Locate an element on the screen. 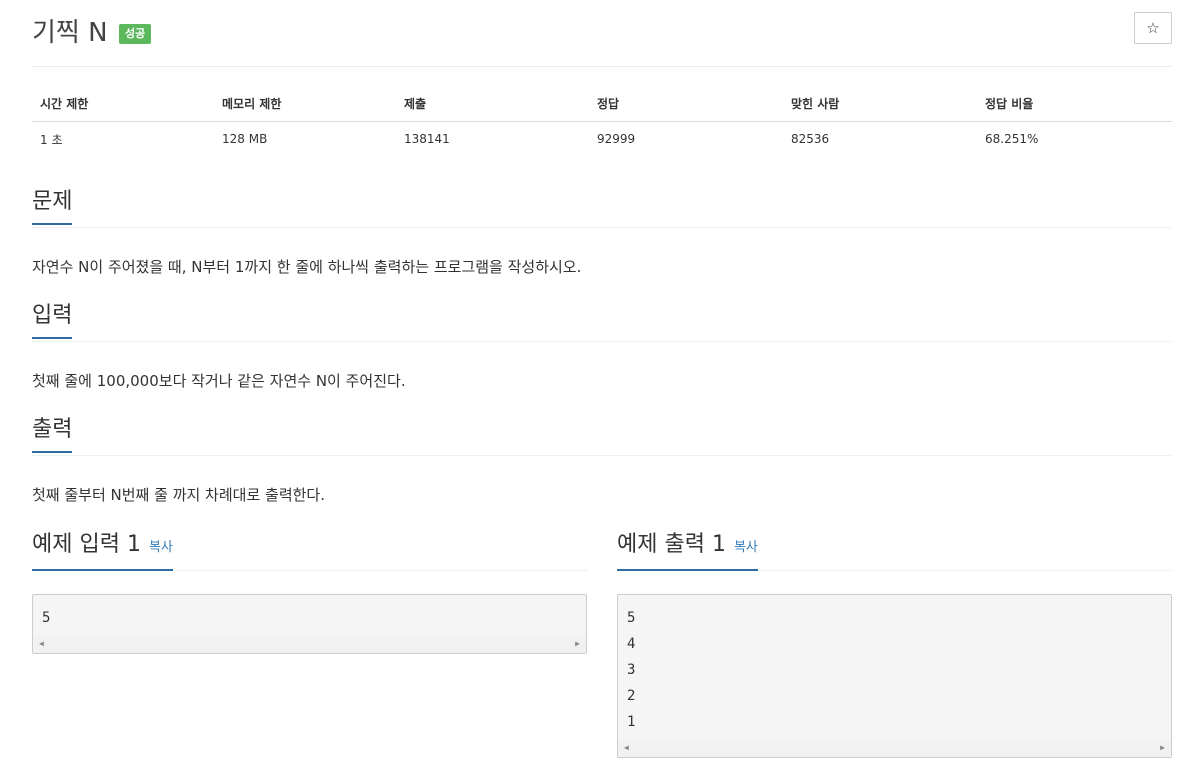 The width and height of the screenshot is (1186, 779). column-header-memory-limit: 메모리 제한 is located at coordinates (305, 104).